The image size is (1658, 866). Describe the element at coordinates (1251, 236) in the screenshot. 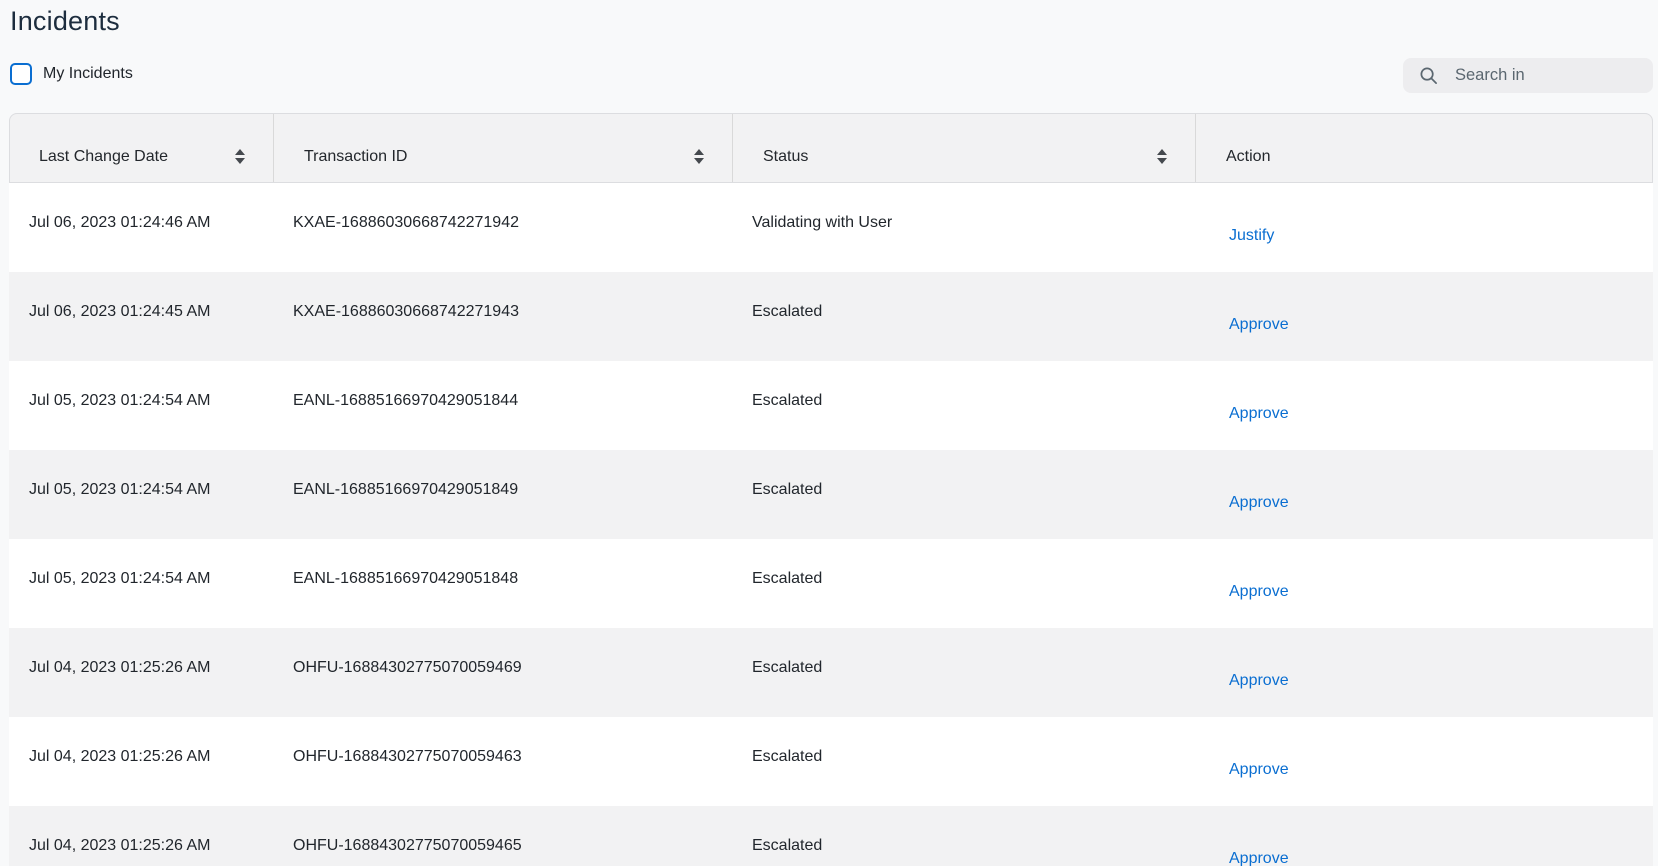

I see `action-link: Justify` at that location.